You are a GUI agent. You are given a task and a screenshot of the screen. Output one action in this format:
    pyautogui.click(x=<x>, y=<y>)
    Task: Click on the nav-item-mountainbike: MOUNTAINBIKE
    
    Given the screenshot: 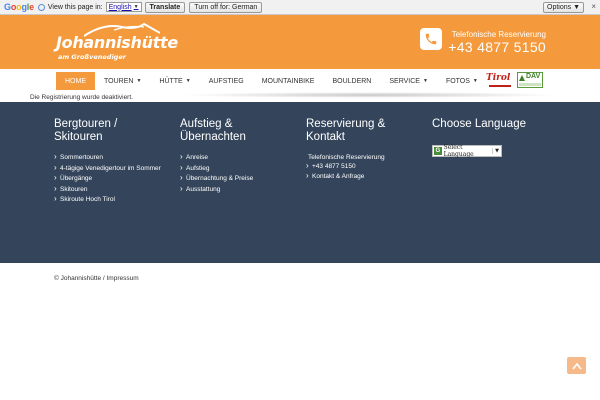 What is the action you would take?
    pyautogui.click(x=288, y=81)
    